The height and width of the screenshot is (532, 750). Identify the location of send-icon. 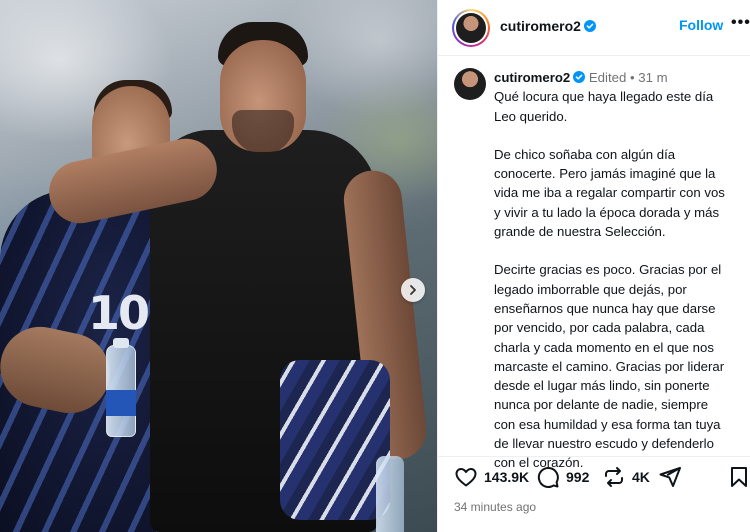
(670, 477).